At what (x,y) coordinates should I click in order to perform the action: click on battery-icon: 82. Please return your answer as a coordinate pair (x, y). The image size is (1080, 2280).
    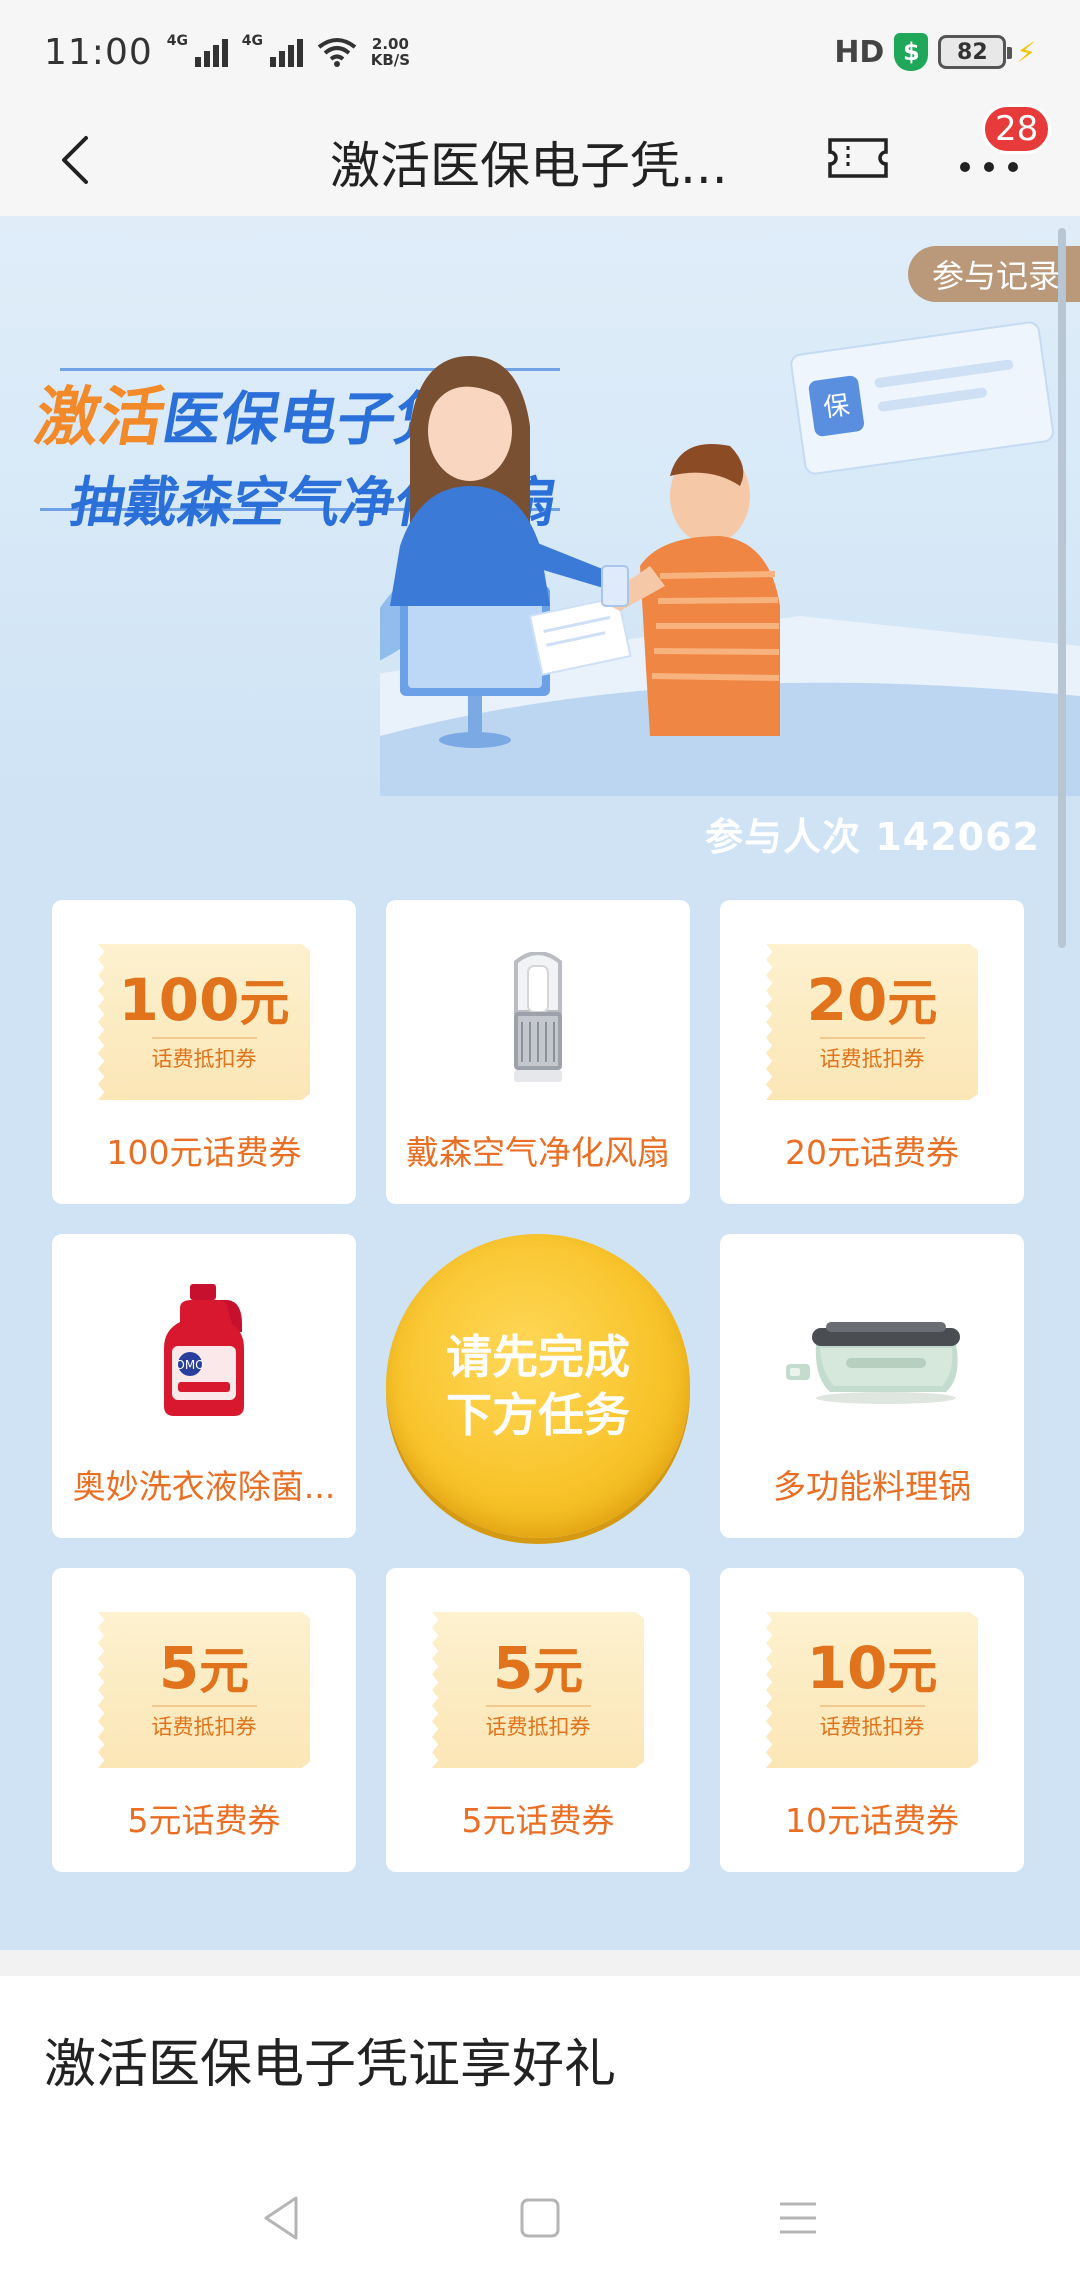
    Looking at the image, I should click on (975, 52).